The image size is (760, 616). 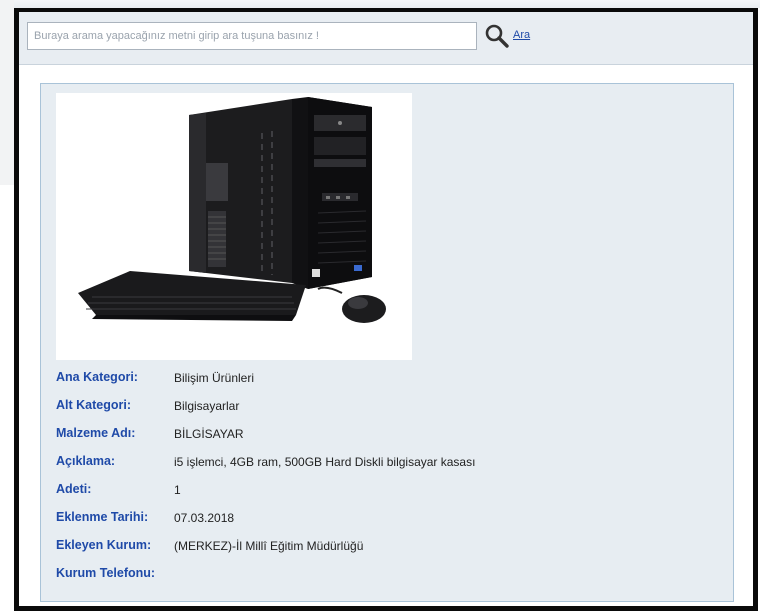 I want to click on search-button: Ara, so click(x=521, y=35).